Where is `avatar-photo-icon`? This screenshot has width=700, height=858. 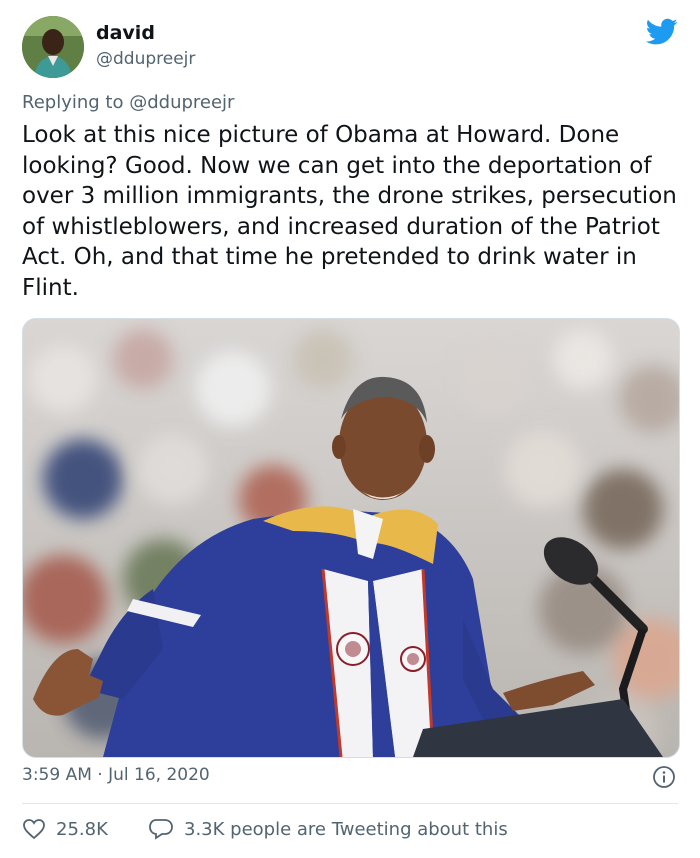 avatar-photo-icon is located at coordinates (53, 47).